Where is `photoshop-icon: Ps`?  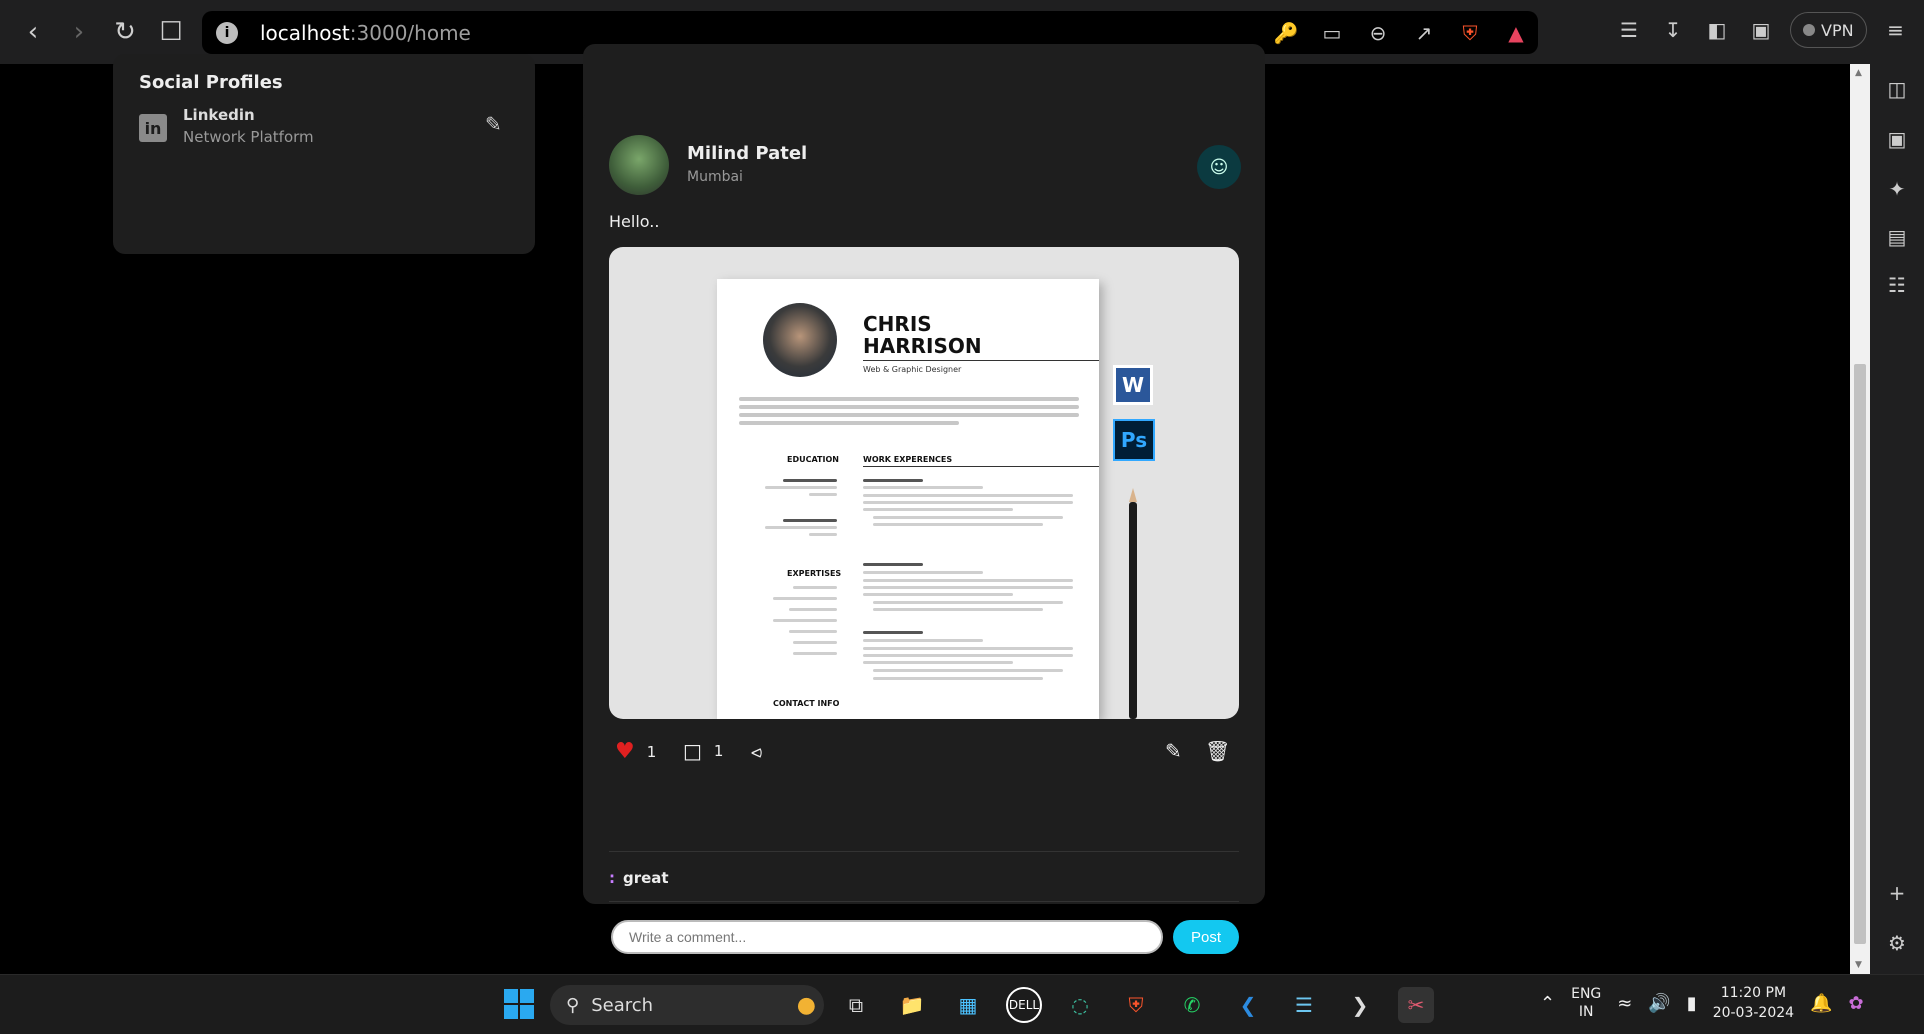 photoshop-icon: Ps is located at coordinates (1134, 440).